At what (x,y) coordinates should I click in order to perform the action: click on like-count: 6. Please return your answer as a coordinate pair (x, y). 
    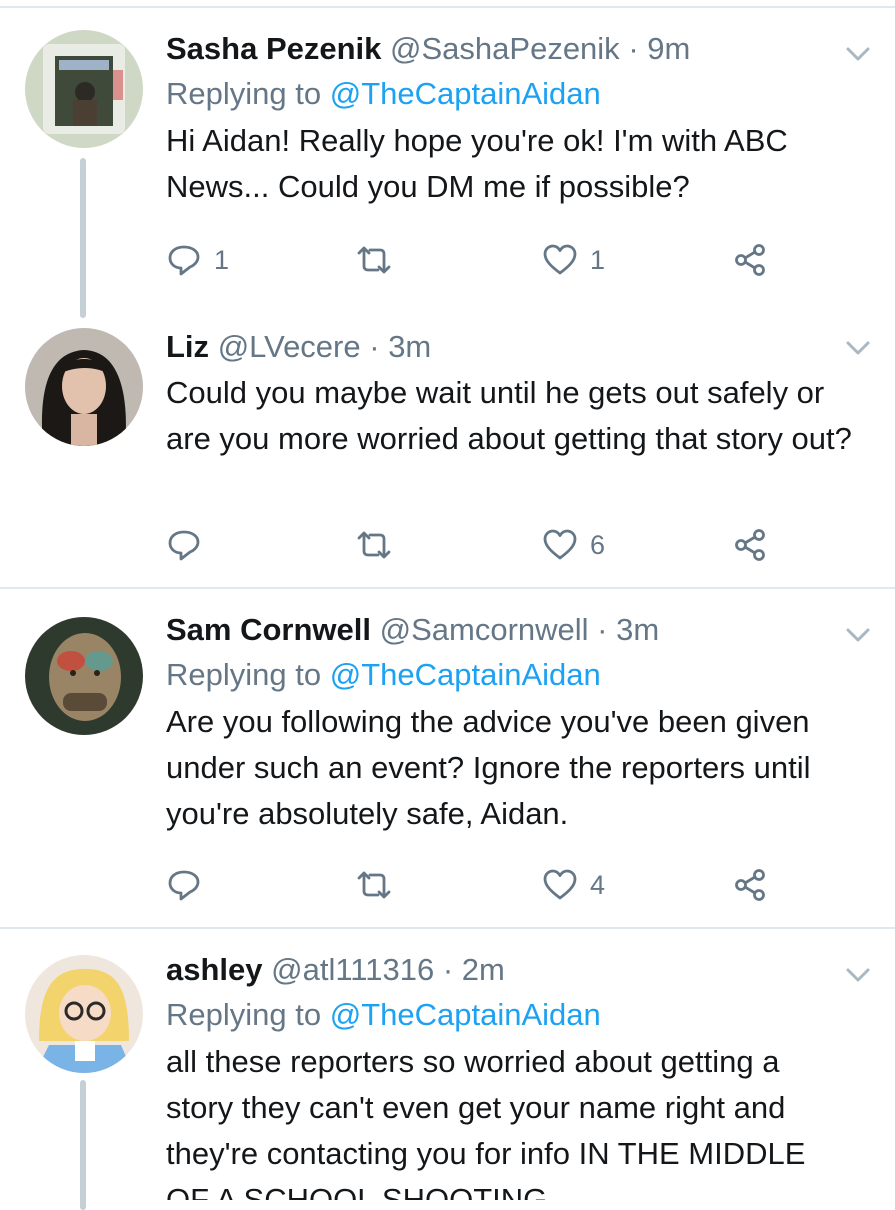
    Looking at the image, I should click on (598, 544).